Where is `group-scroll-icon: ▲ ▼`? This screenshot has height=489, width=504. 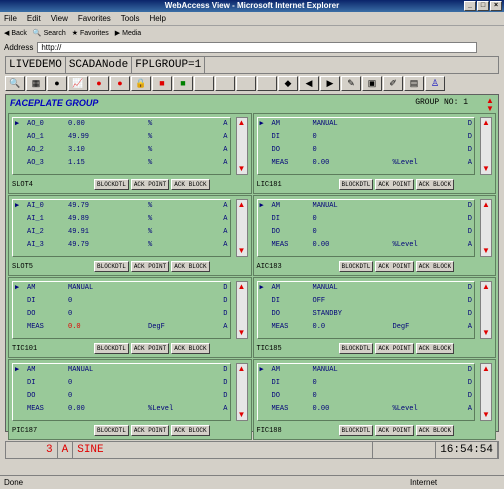 group-scroll-icon: ▲ ▼ is located at coordinates (490, 105).